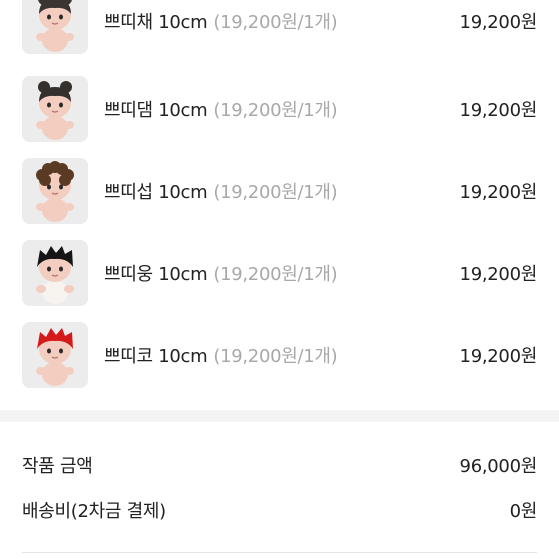 The image size is (559, 559). I want to click on product-name: 쁘띠채 10cm (19,200원/1개), so click(221, 22).